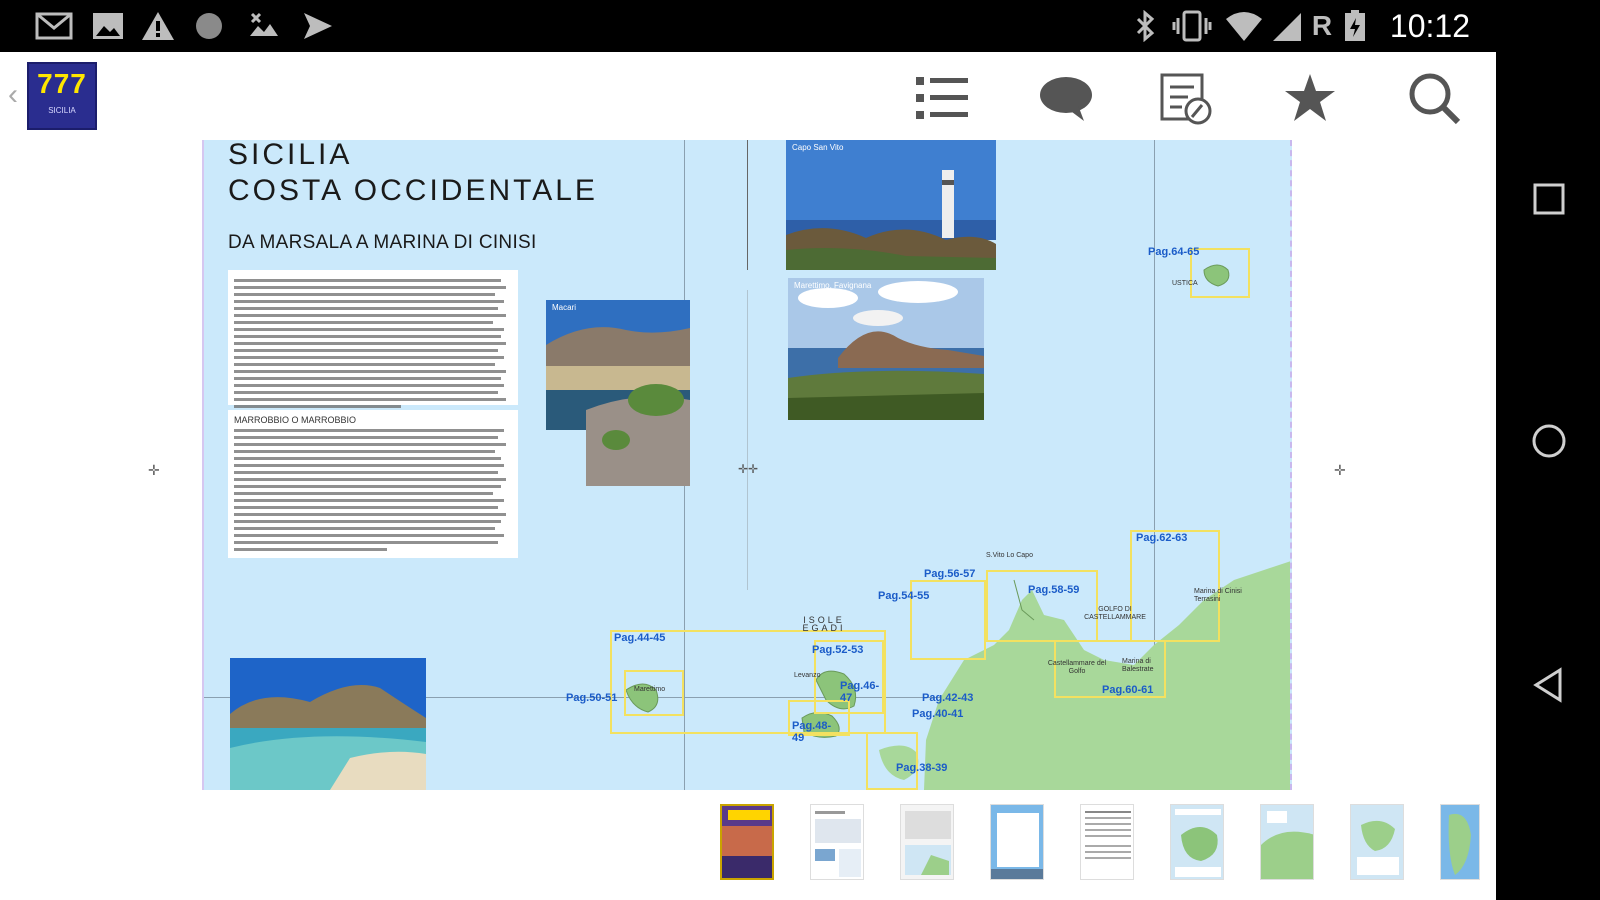  What do you see at coordinates (1429, 26) in the screenshot?
I see `clock: 10:12` at bounding box center [1429, 26].